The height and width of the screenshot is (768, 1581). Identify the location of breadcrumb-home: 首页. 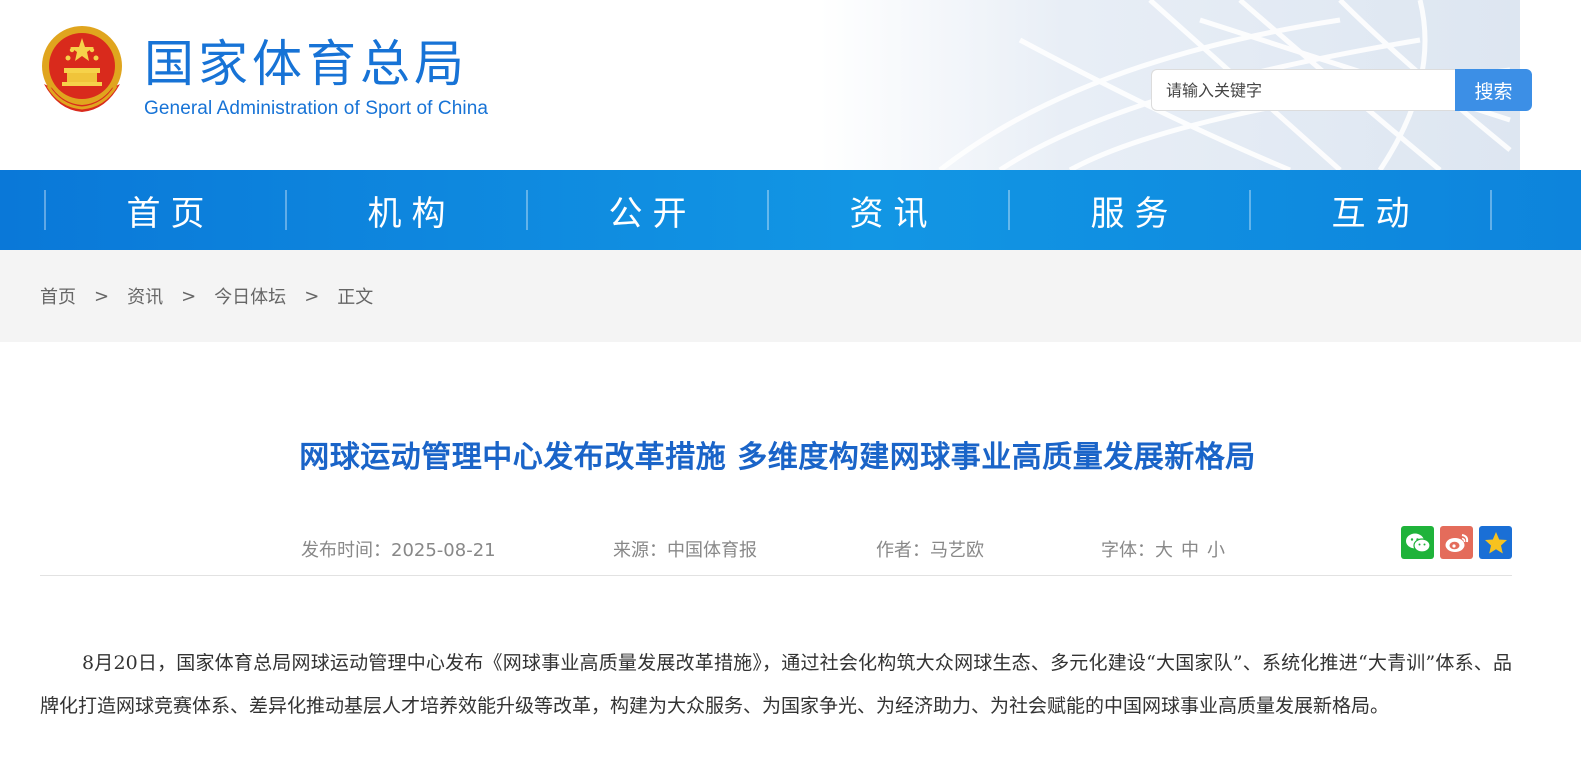
(58, 296).